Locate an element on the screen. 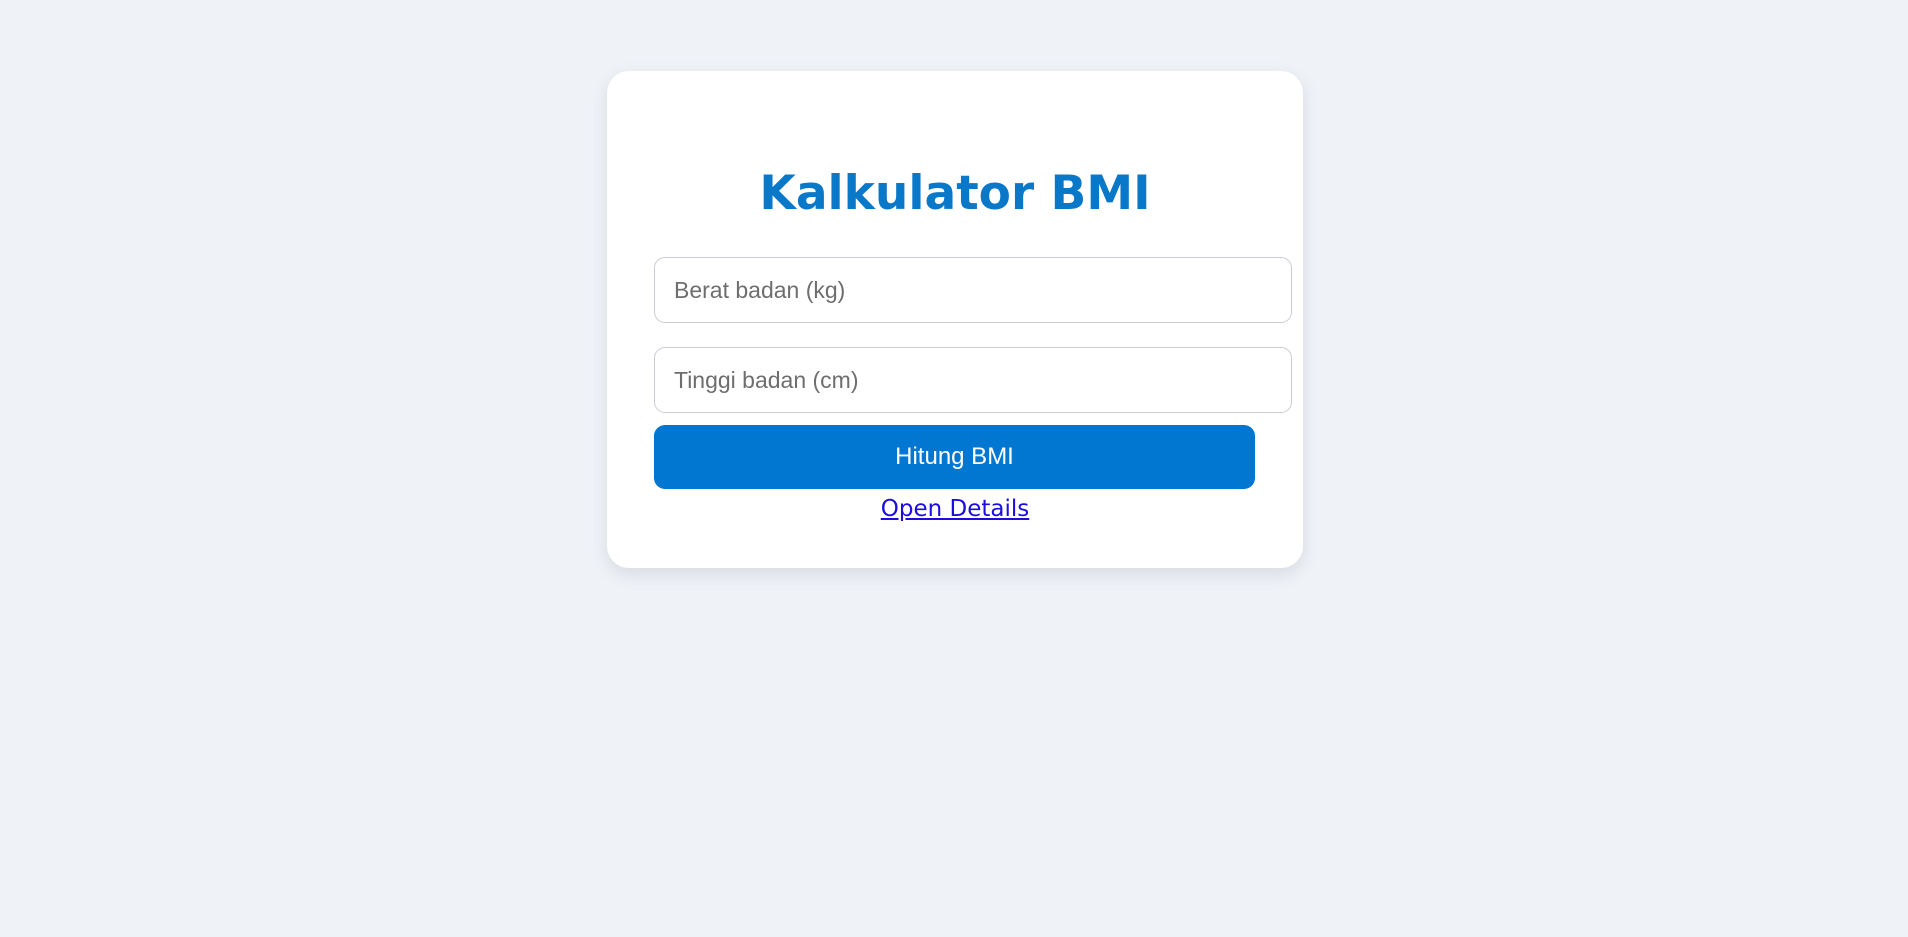  weight-input is located at coordinates (973, 290).